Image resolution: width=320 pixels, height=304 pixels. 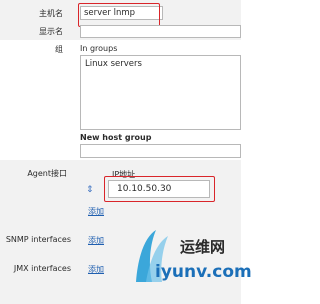 I want to click on agent-add-link: 添加, so click(x=96, y=211).